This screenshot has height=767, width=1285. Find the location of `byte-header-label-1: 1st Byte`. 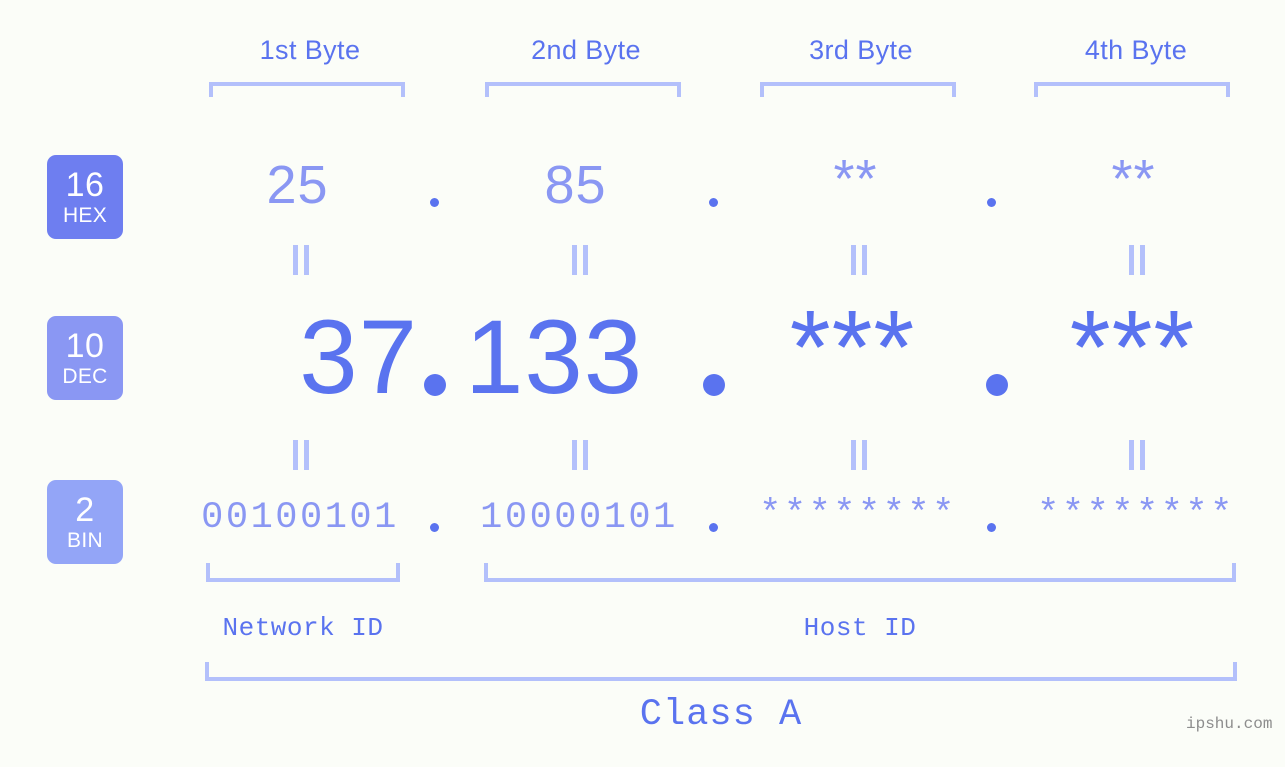

byte-header-label-1: 1st Byte is located at coordinates (310, 50).